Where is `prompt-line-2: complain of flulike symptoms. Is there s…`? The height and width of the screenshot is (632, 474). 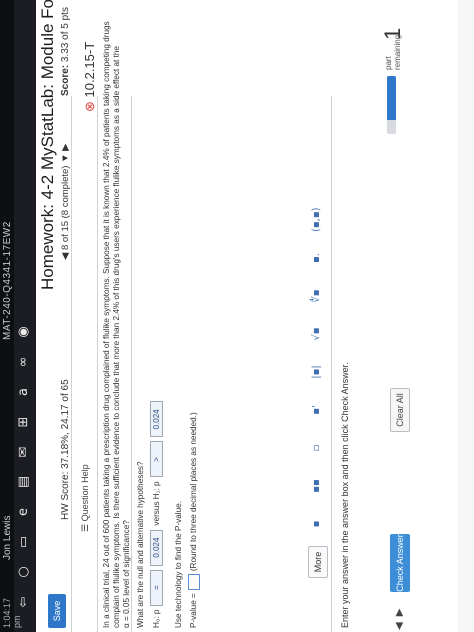
prompt-line-2: complain of flulike symptoms. Is there s… is located at coordinates (116, 337).